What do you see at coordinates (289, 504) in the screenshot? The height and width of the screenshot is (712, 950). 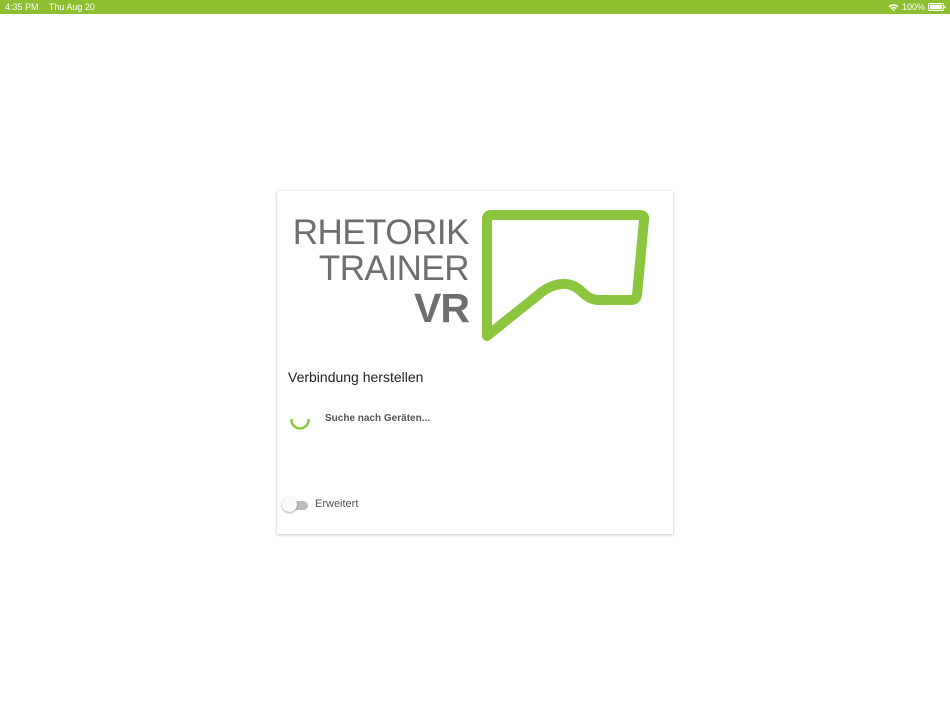 I see `toggle-knob` at bounding box center [289, 504].